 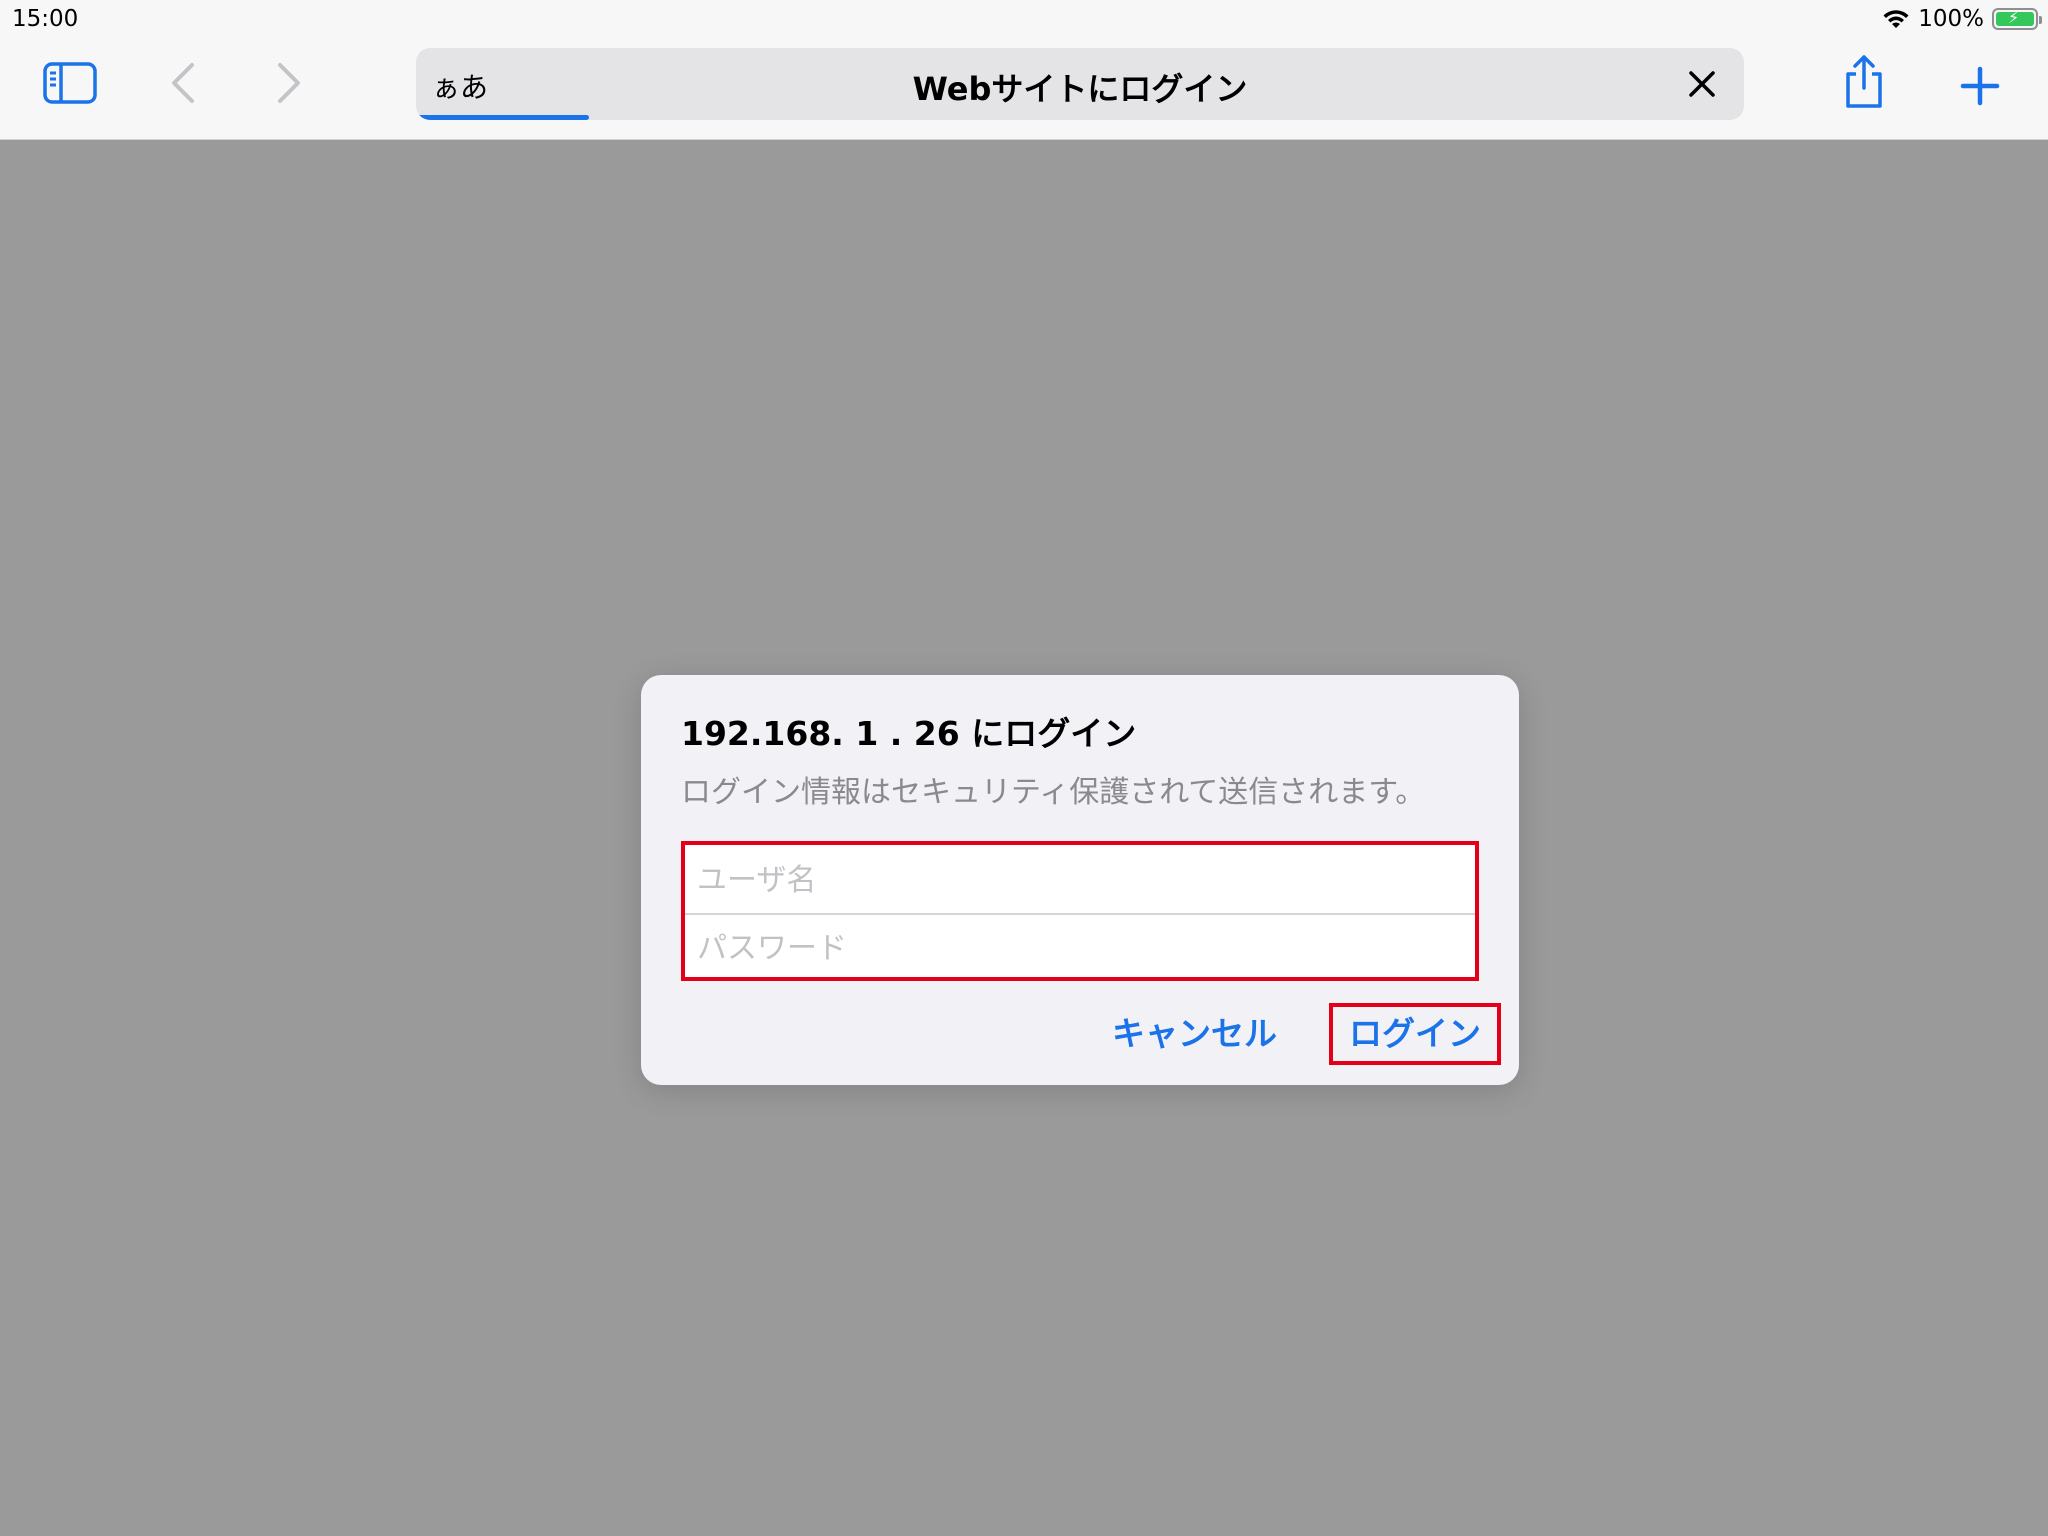 I want to click on wifi-icon, so click(x=1896, y=19).